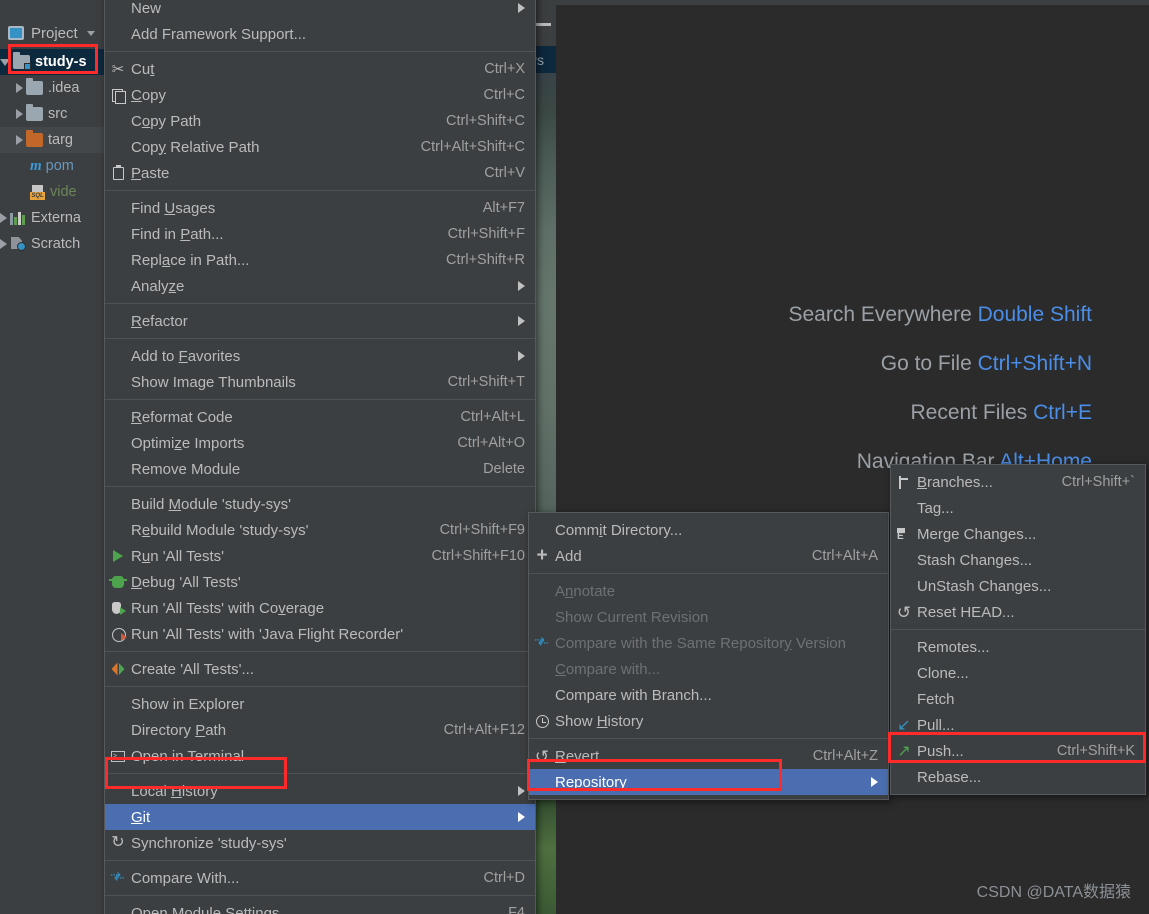 The image size is (1149, 914). I want to click on ctx-item-find-in-path: Find in Path... Ctrl+Shift+F, so click(320, 234).